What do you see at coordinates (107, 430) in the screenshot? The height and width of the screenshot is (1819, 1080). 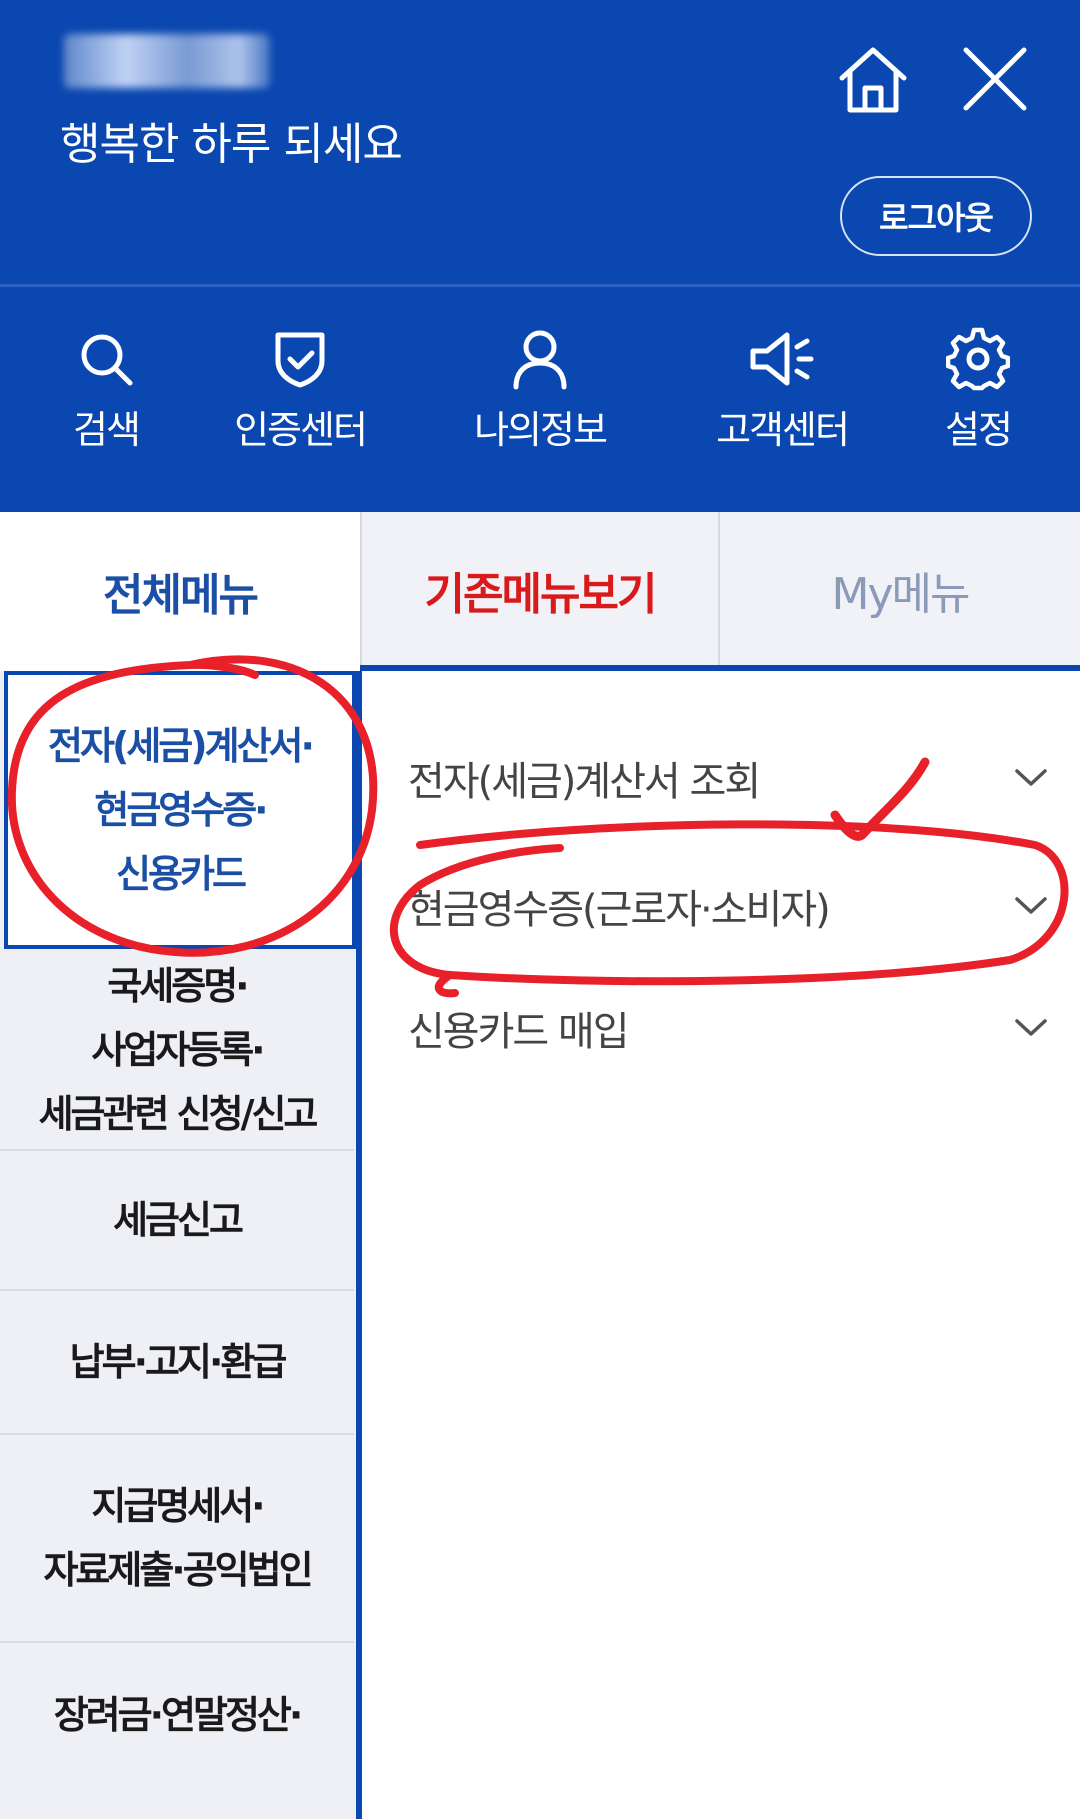 I see `quick-search-label: 검색` at bounding box center [107, 430].